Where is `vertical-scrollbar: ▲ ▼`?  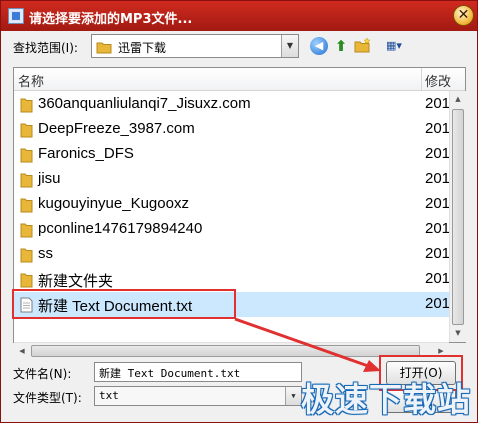 vertical-scrollbar: ▲ ▼ is located at coordinates (457, 216).